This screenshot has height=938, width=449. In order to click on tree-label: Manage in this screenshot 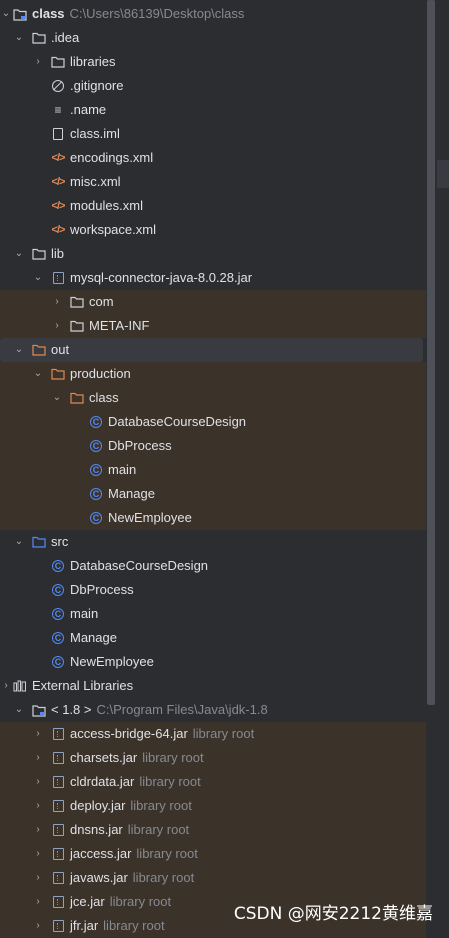, I will do `click(131, 493)`.